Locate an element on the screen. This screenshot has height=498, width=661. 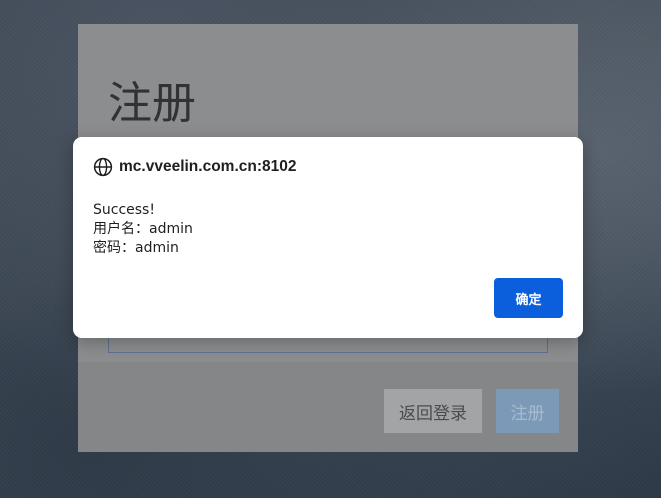
globe-icon is located at coordinates (103, 167).